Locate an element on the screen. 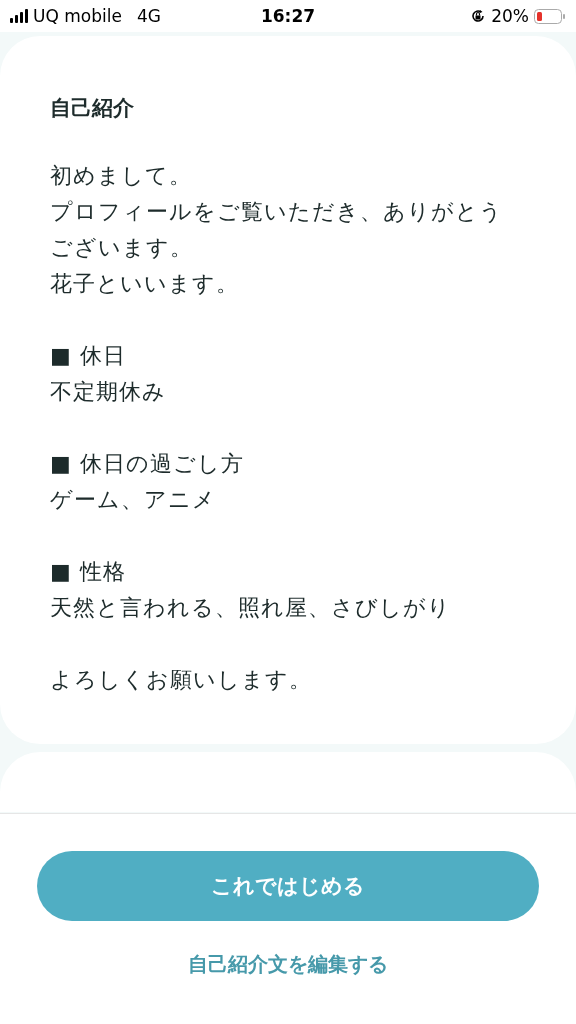 This screenshot has width=576, height=1024. signal-icon is located at coordinates (19, 16).